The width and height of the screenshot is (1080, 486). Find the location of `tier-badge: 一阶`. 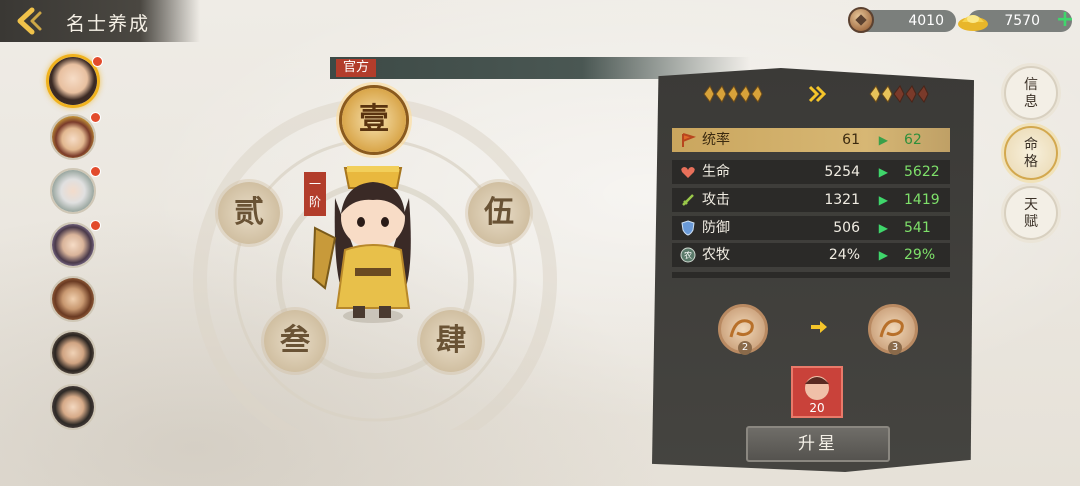

tier-badge: 一阶 is located at coordinates (315, 194).